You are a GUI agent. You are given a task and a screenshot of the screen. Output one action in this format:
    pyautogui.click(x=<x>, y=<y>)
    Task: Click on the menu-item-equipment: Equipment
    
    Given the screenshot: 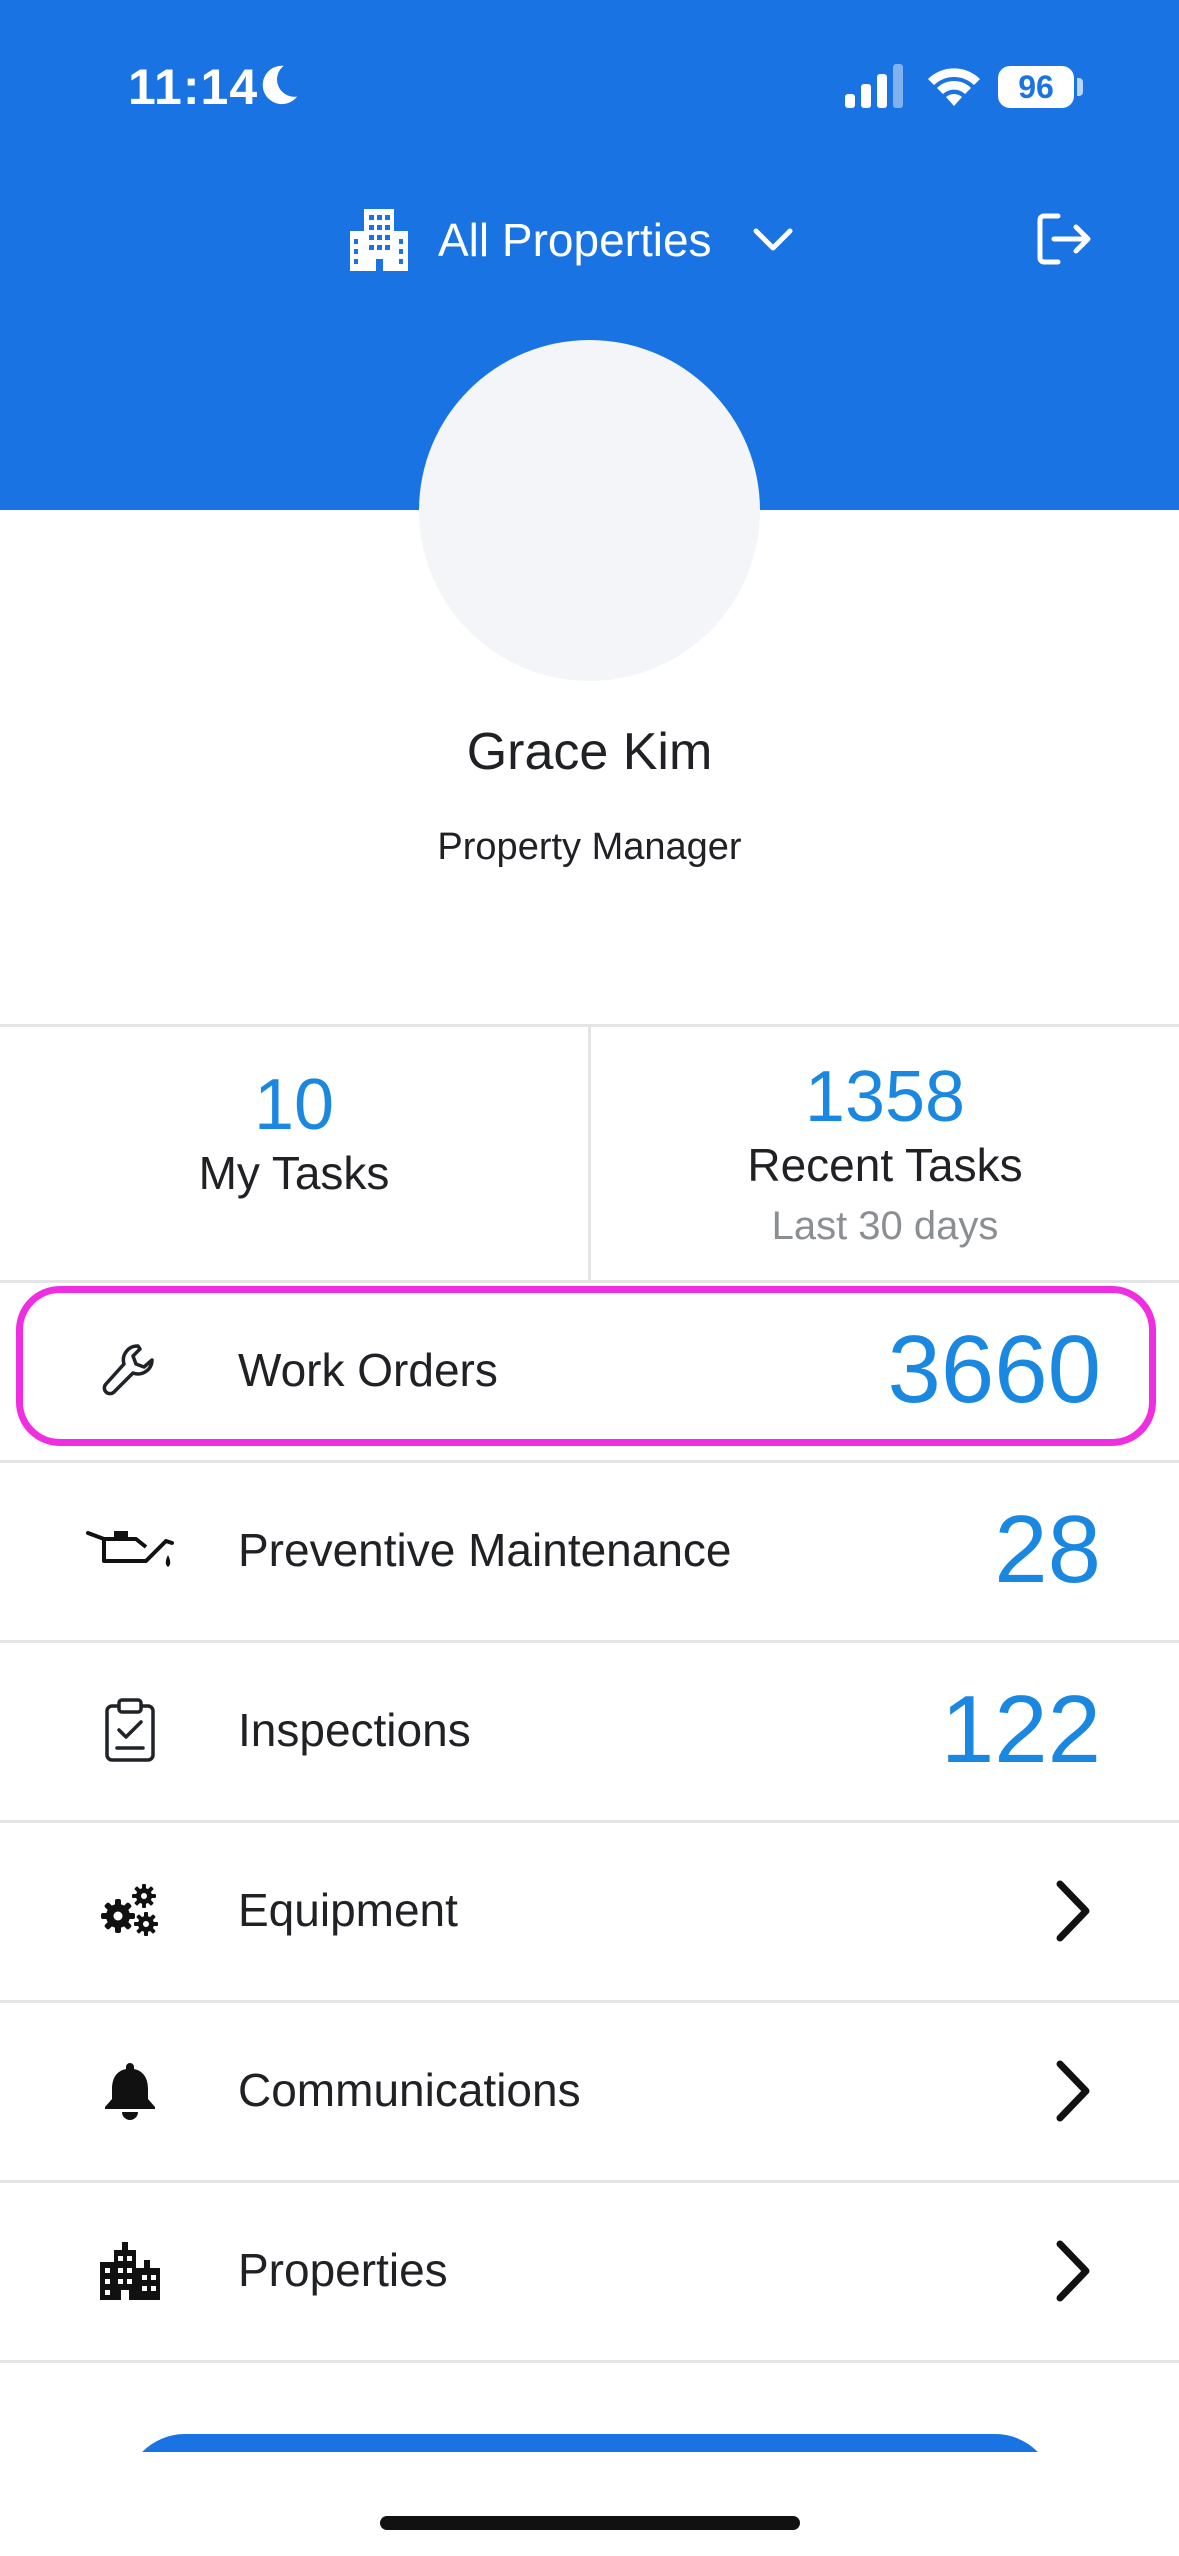 What is the action you would take?
    pyautogui.click(x=589, y=1910)
    